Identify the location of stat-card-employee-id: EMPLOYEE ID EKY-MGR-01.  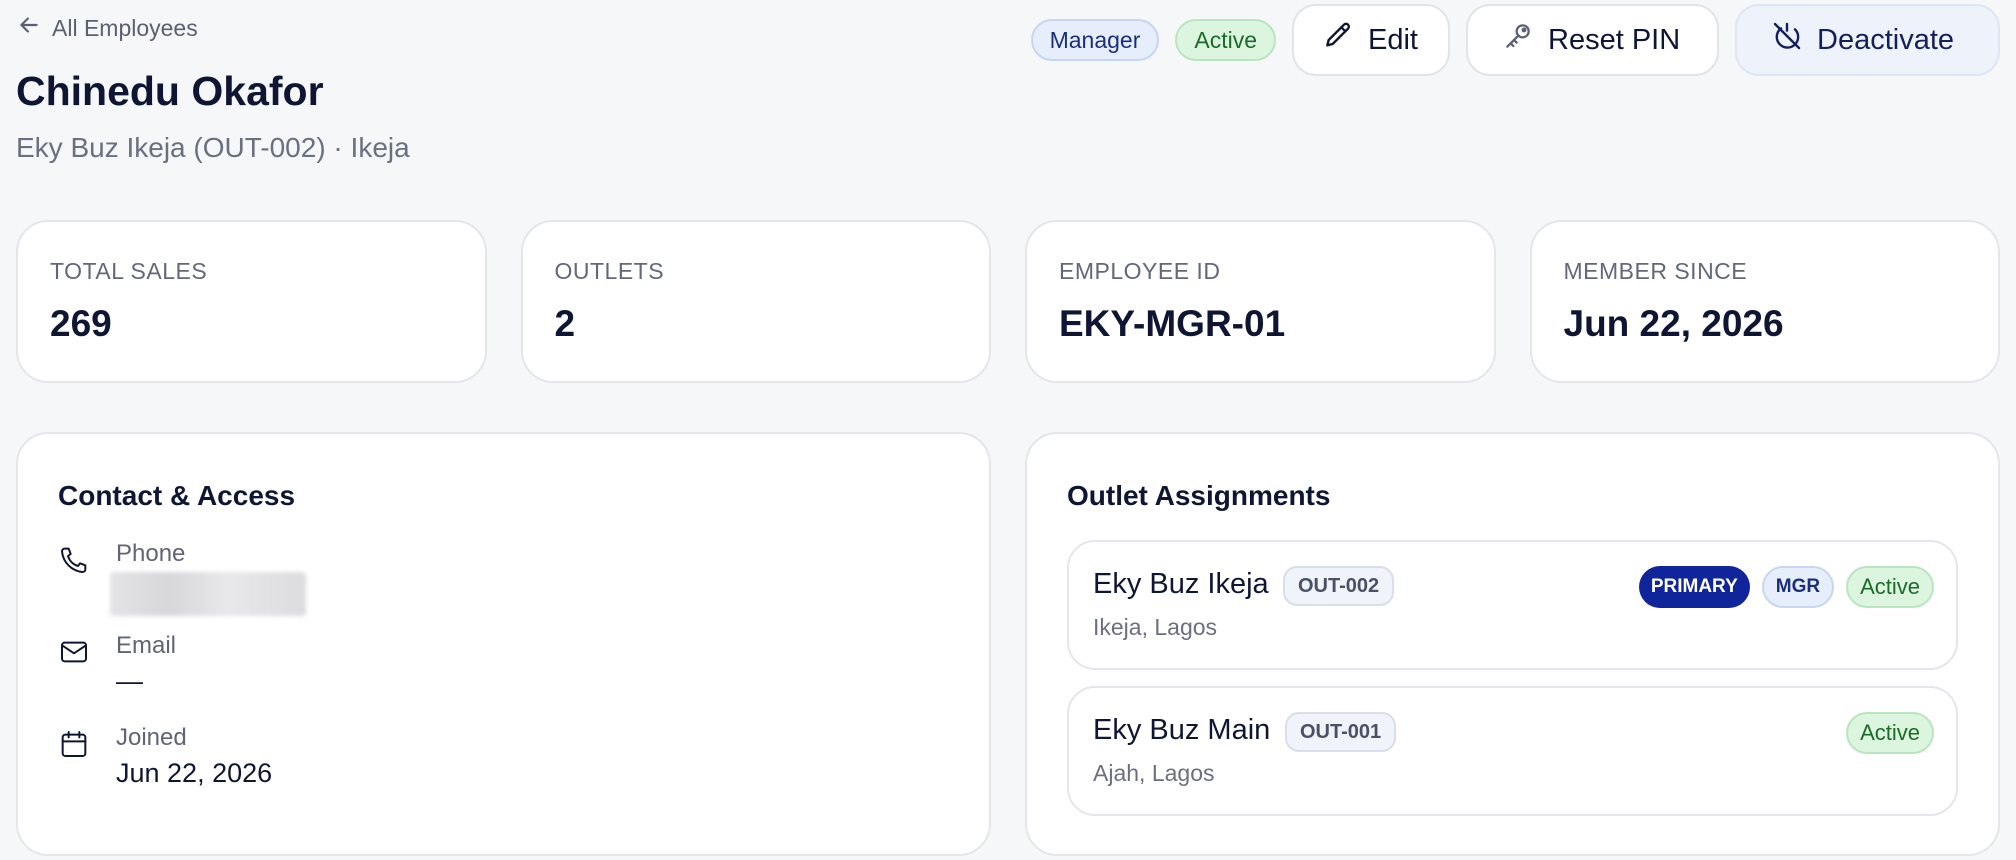
(1260, 301).